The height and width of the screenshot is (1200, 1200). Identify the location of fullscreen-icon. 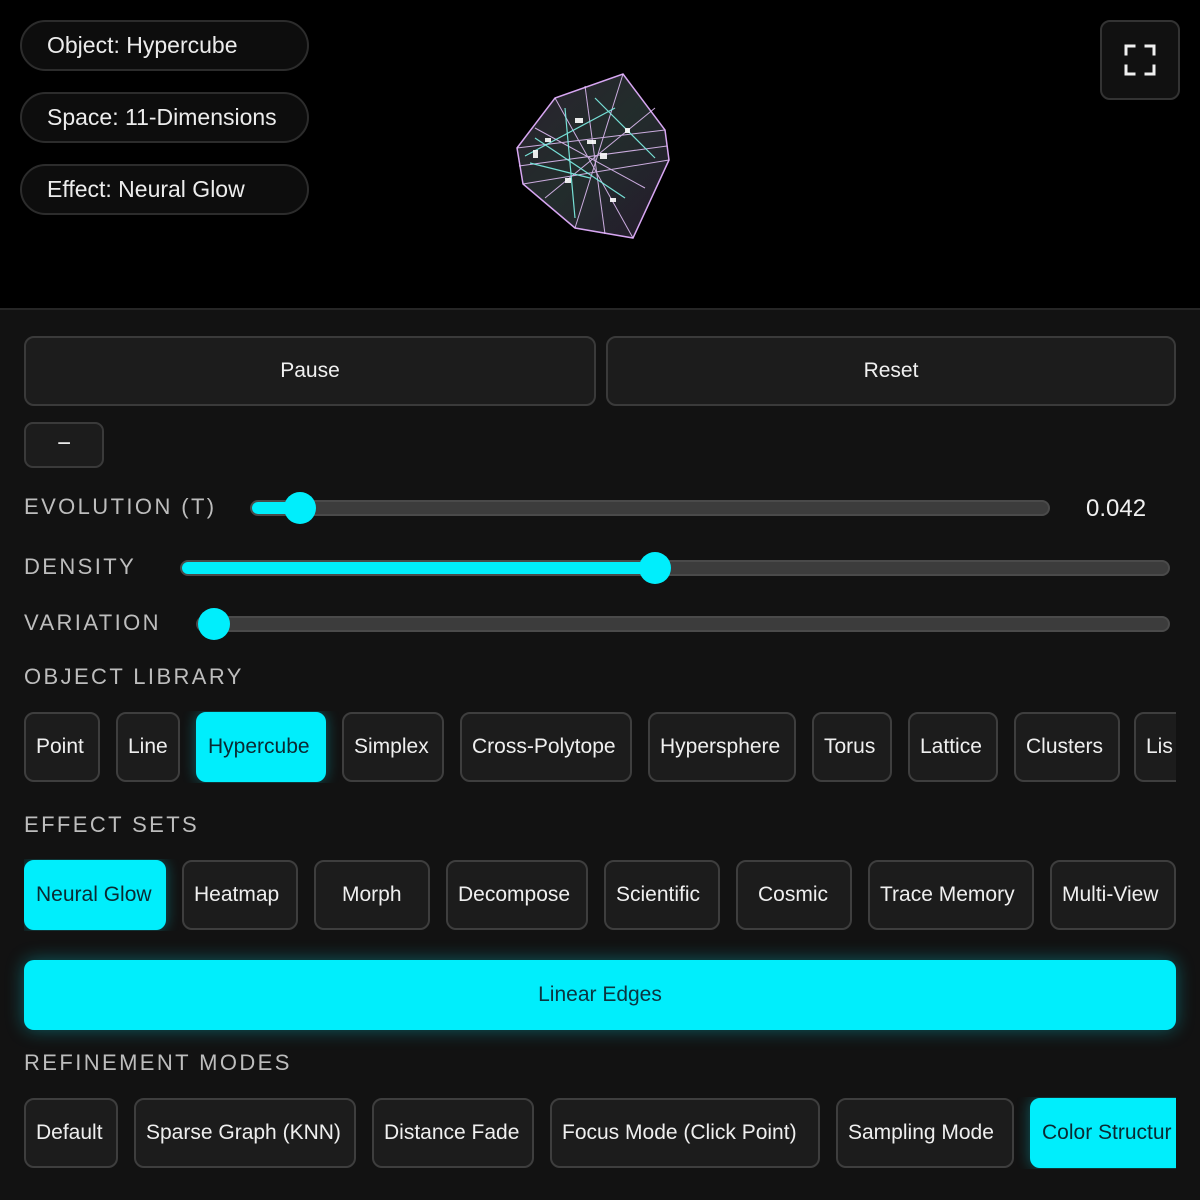
(1140, 60).